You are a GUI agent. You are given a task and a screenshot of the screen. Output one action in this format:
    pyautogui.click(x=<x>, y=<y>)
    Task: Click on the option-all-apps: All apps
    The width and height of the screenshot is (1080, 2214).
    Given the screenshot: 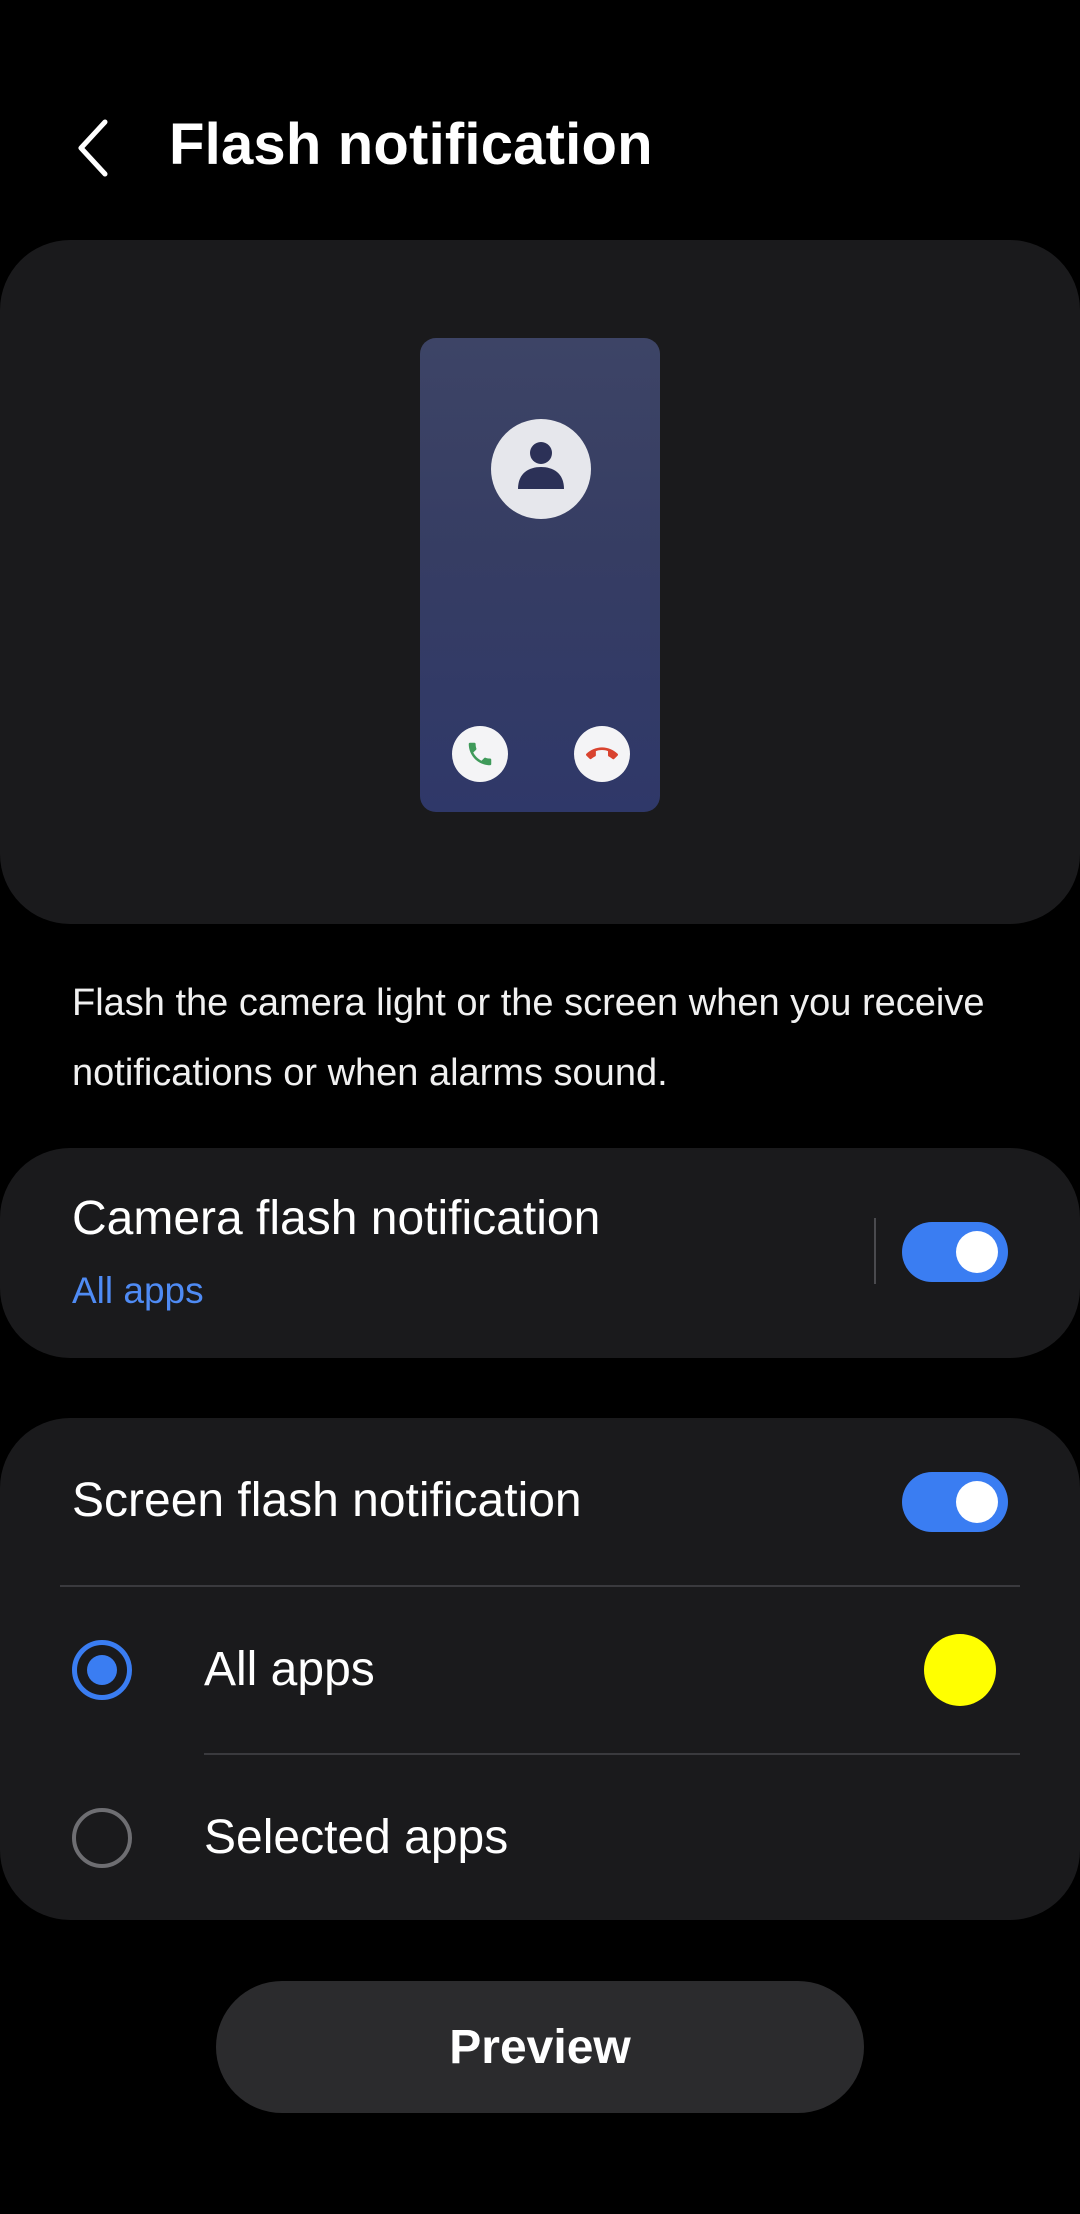 What is the action you would take?
    pyautogui.click(x=540, y=1670)
    